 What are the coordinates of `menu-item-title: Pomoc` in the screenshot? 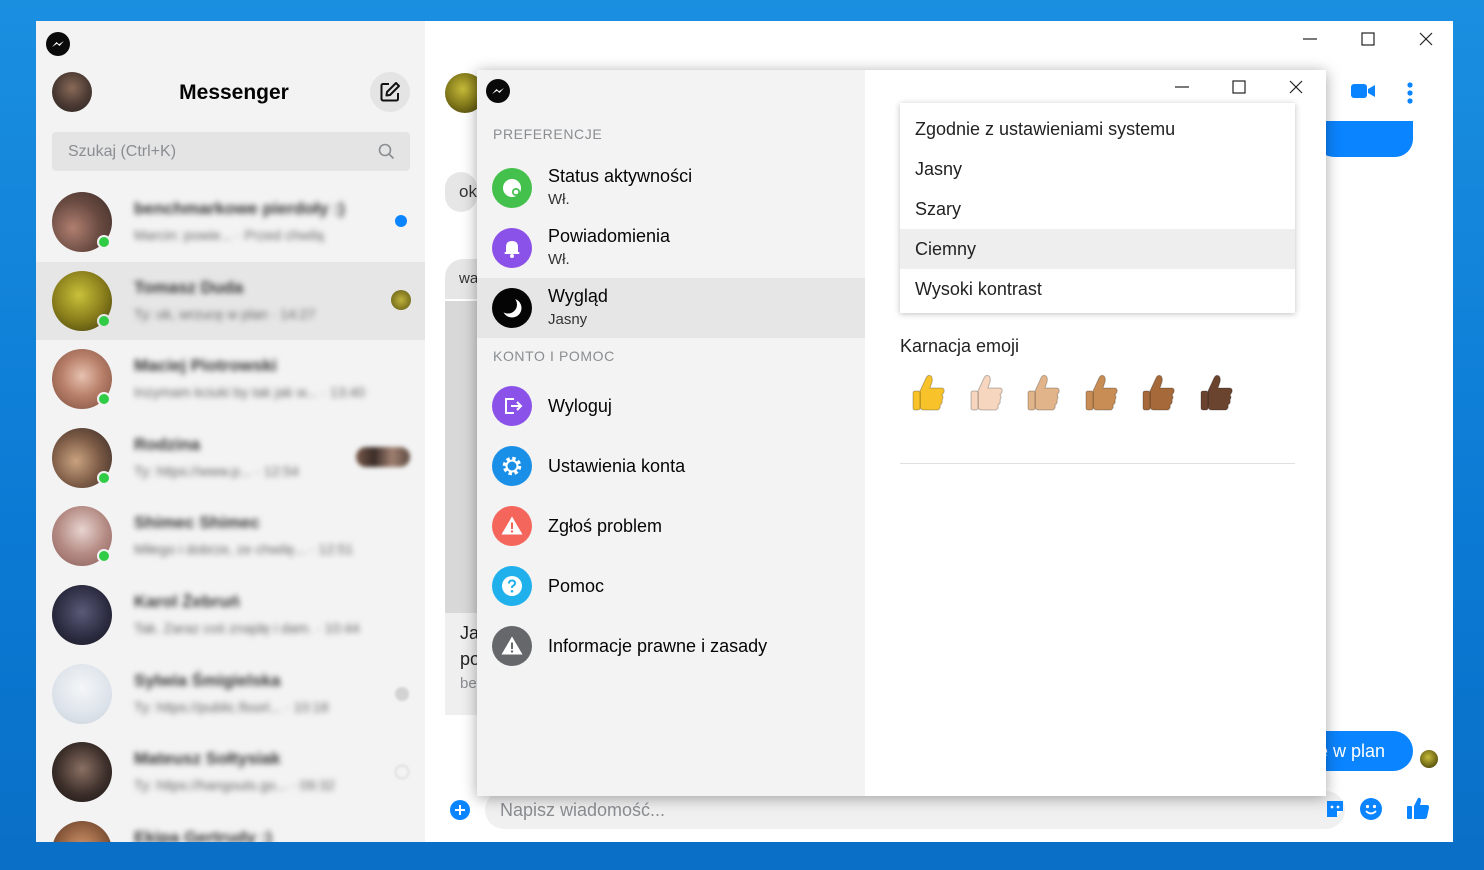 It's located at (576, 586).